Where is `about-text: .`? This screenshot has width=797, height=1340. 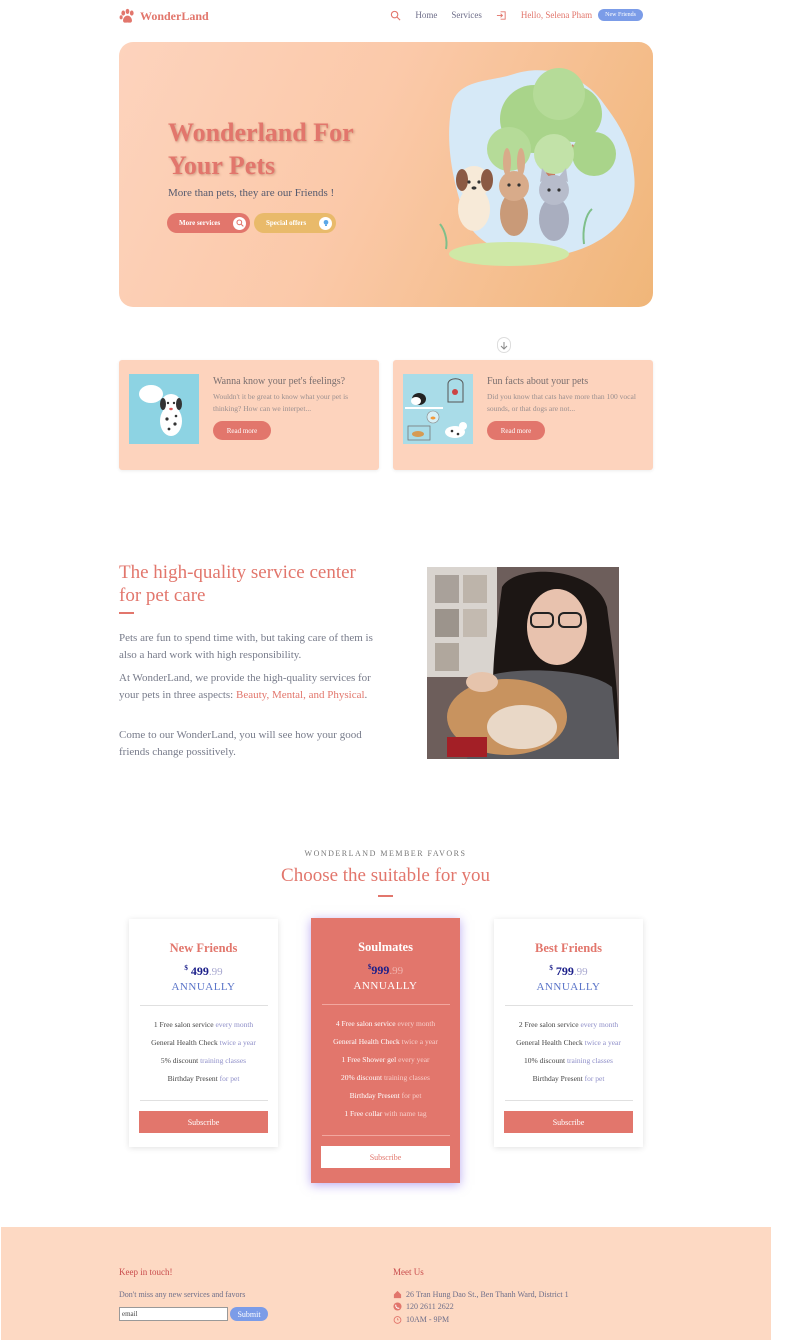
about-text: . is located at coordinates (366, 695).